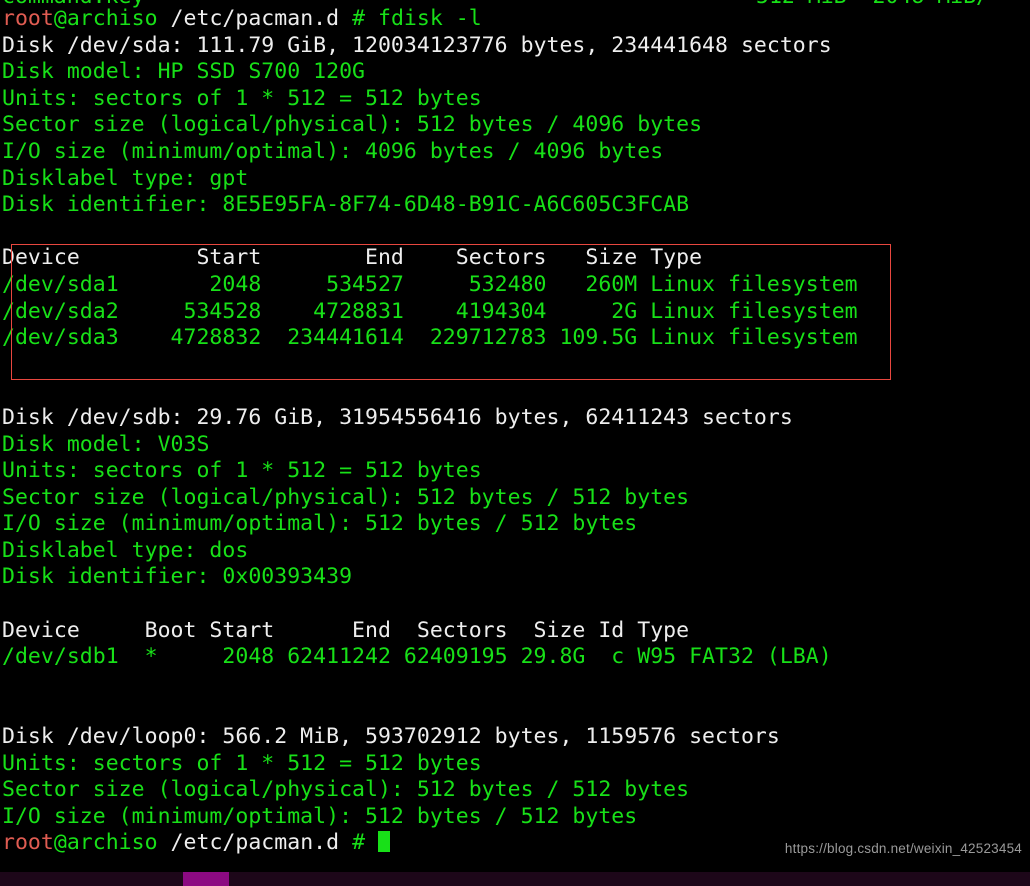 This screenshot has width=1030, height=886. What do you see at coordinates (242, 98) in the screenshot?
I see `sda-units-line: Units: sectors of 1 * 512 = 512 bytes` at bounding box center [242, 98].